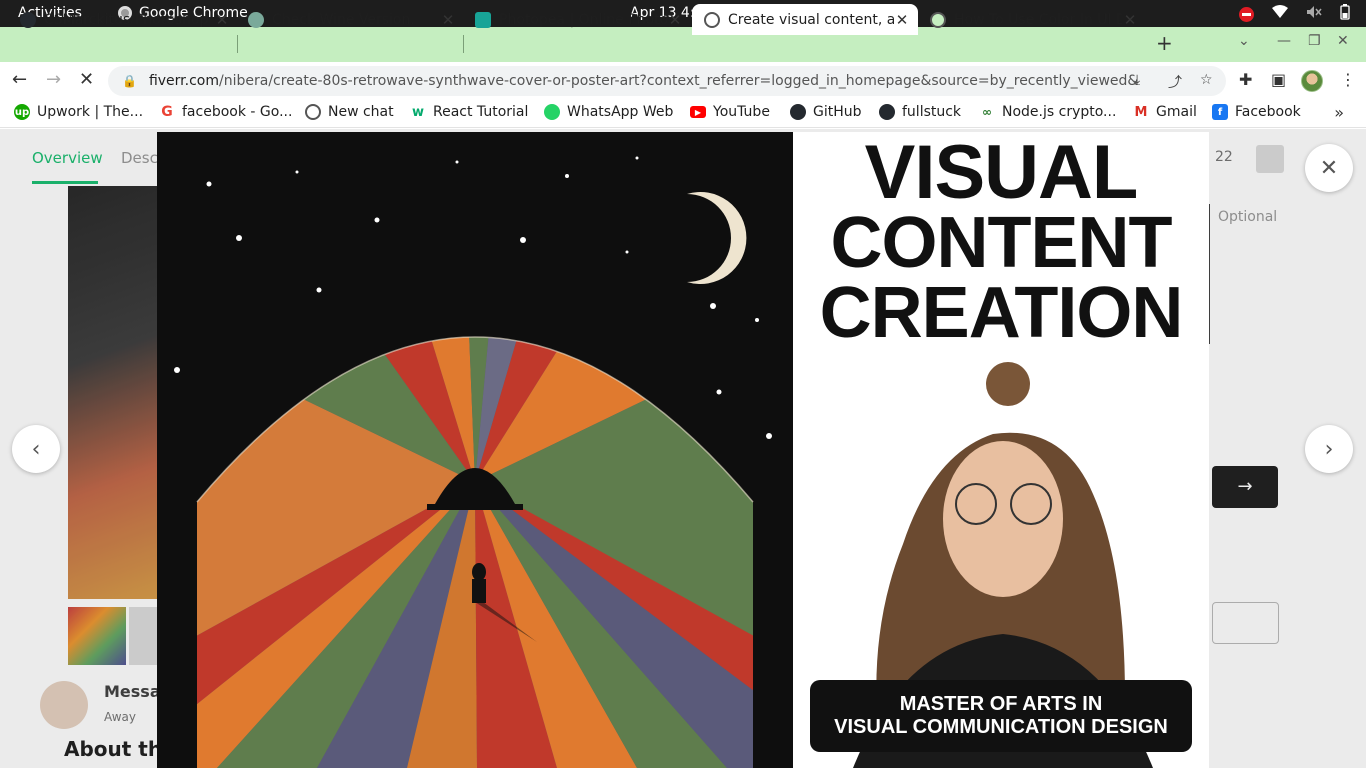  I want to click on bookmark-fullstuck: fullstuck, so click(920, 112).